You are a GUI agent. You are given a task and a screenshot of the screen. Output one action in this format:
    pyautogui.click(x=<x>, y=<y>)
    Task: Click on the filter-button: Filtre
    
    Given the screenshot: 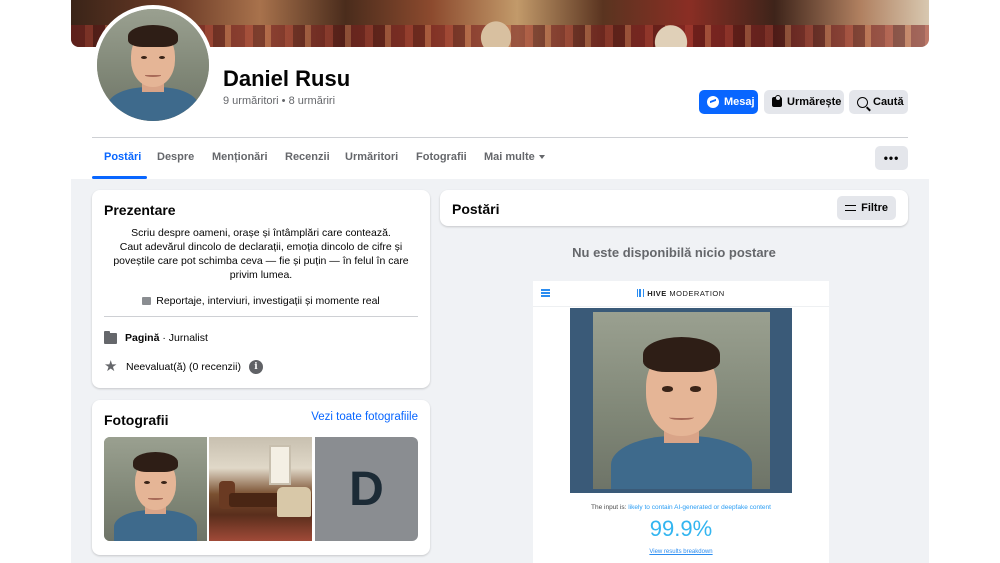 What is the action you would take?
    pyautogui.click(x=866, y=208)
    